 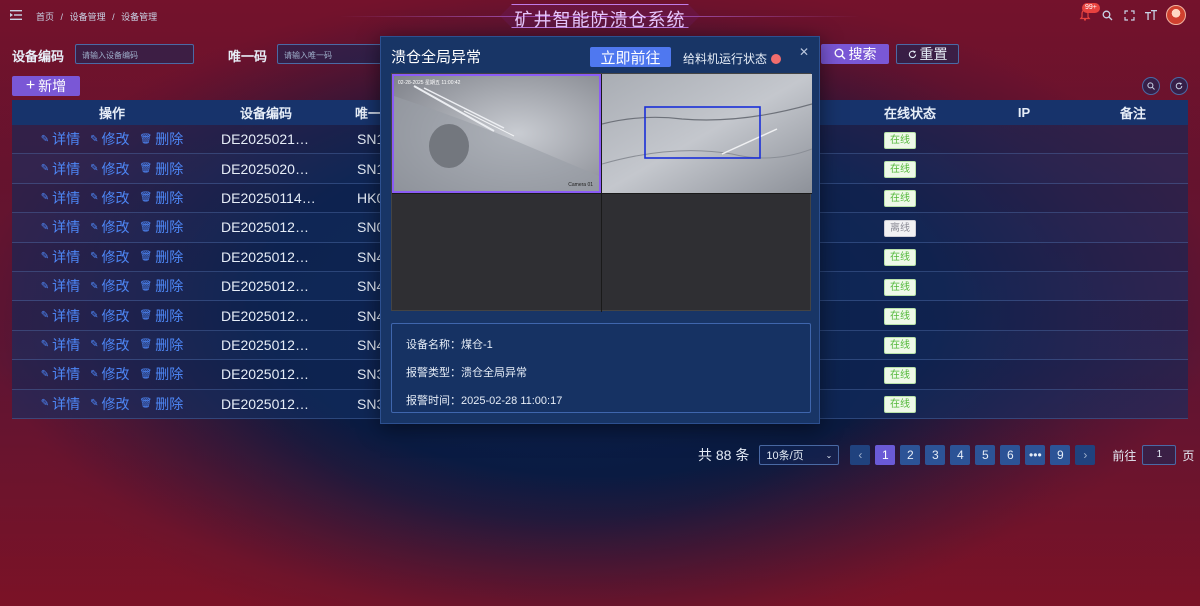 What do you see at coordinates (134, 54) in the screenshot?
I see `device-code-input: 请输入设备编码` at bounding box center [134, 54].